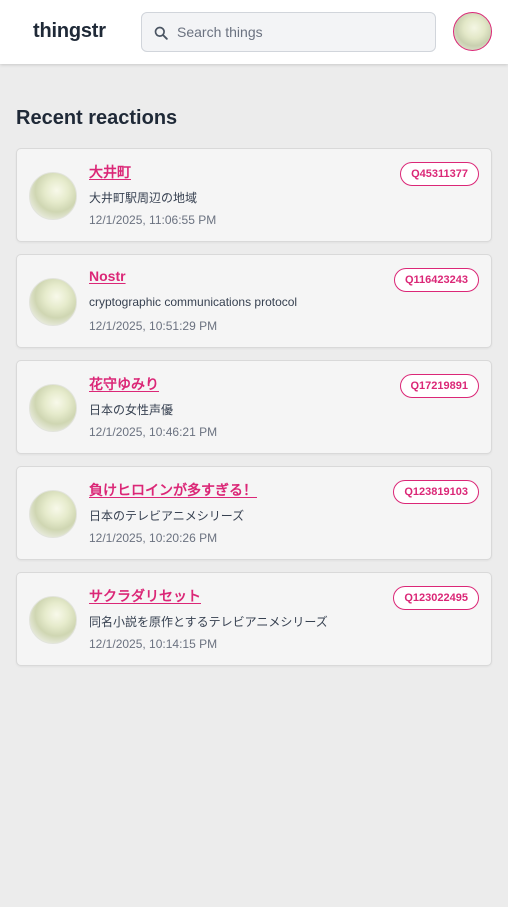 The width and height of the screenshot is (508, 907). I want to click on reaction-timestamp: 12/1/2025, 10:51:29 PM, so click(153, 326).